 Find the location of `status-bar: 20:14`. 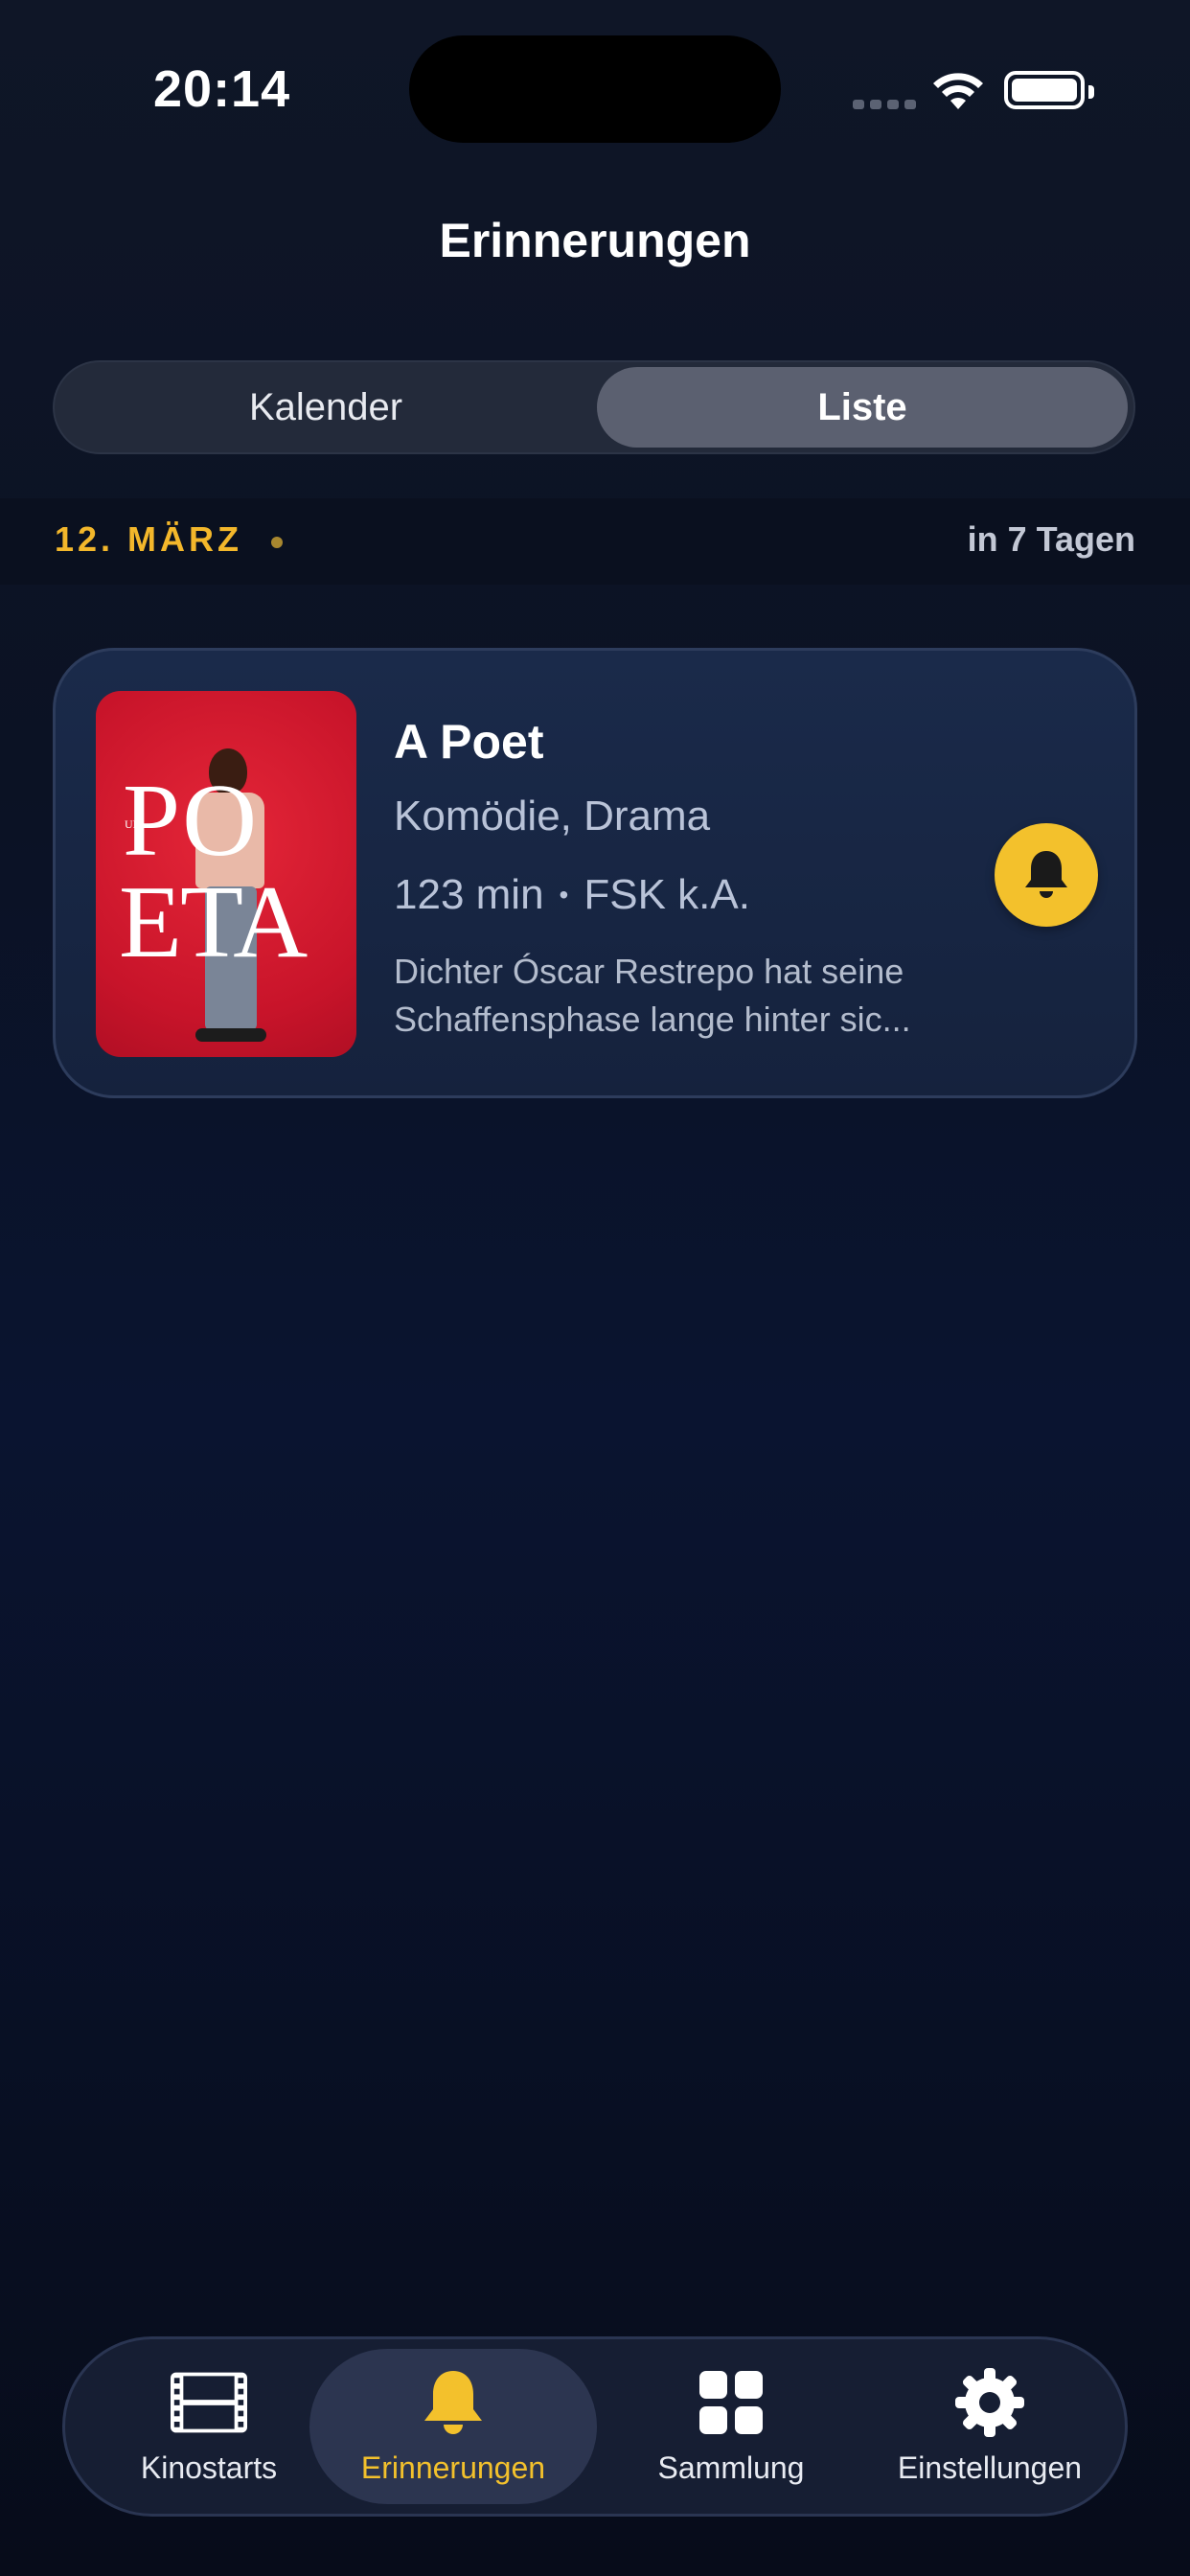

status-bar: 20:14 is located at coordinates (595, 76).